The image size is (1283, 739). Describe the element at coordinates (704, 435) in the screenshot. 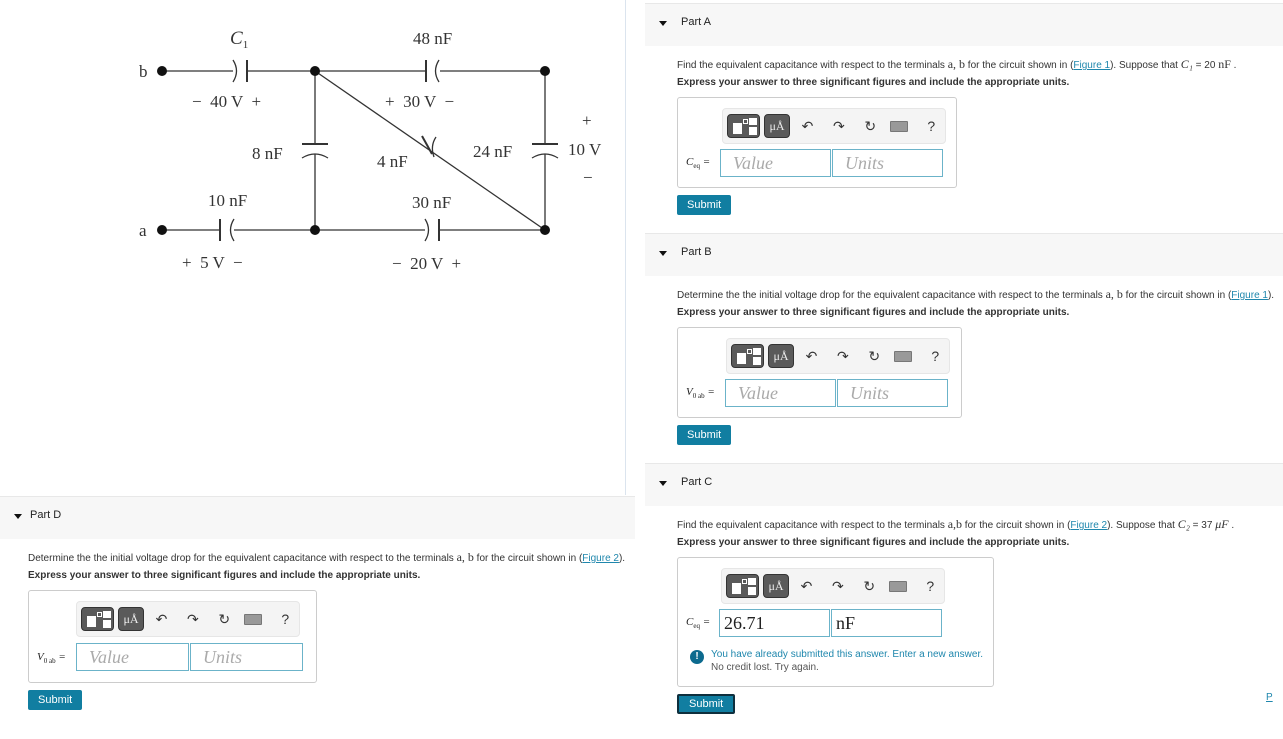

I see `part-b-submit-button: Submit` at that location.